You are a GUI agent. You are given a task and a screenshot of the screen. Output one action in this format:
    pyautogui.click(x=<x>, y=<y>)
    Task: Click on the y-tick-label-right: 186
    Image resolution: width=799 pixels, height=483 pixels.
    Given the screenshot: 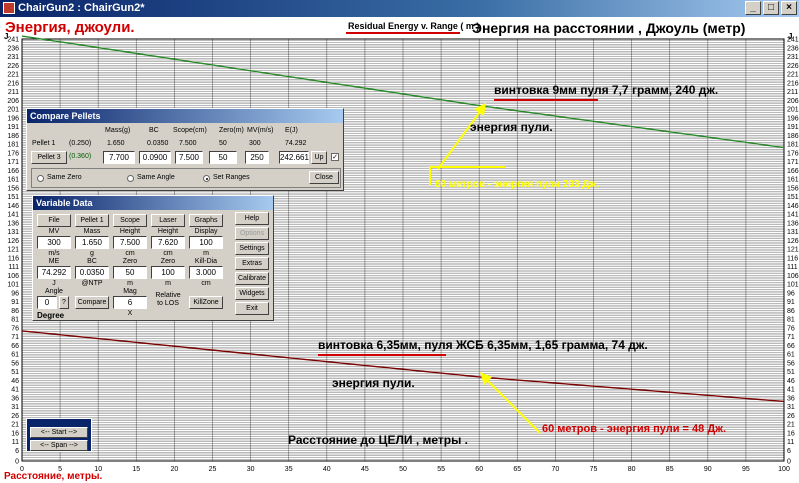 What is the action you would take?
    pyautogui.click(x=793, y=136)
    